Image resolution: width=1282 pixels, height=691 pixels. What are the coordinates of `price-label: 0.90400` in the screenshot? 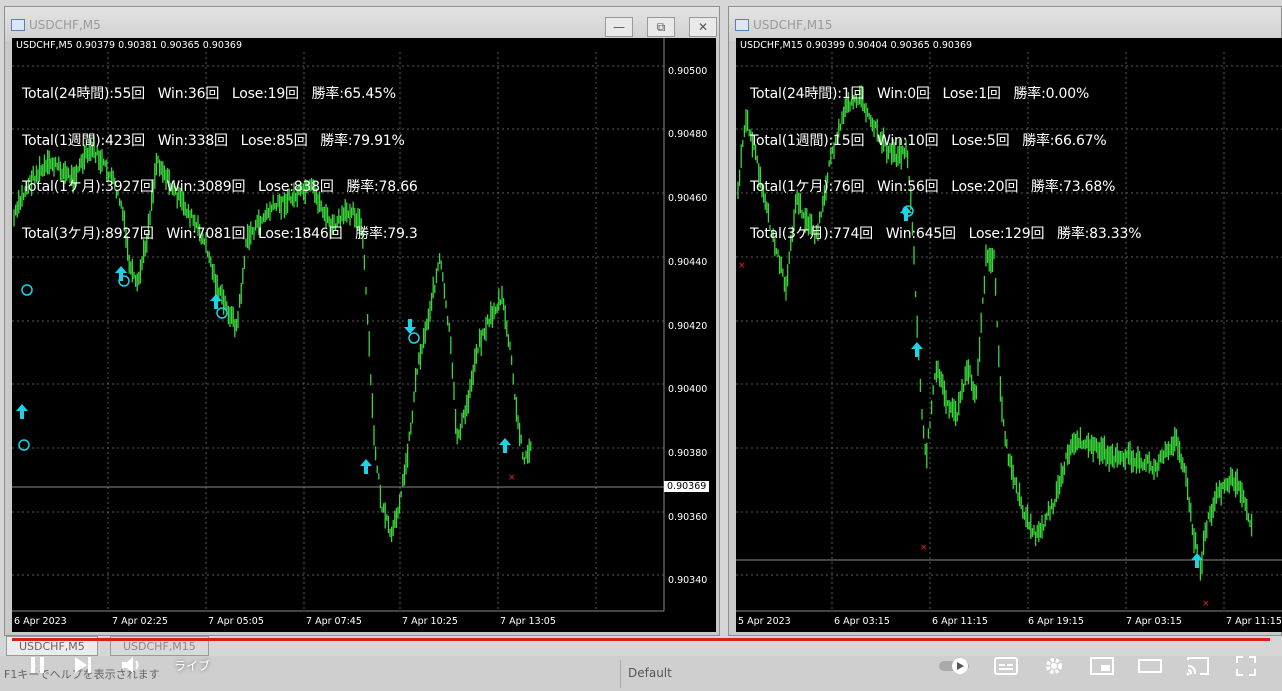 It's located at (688, 389).